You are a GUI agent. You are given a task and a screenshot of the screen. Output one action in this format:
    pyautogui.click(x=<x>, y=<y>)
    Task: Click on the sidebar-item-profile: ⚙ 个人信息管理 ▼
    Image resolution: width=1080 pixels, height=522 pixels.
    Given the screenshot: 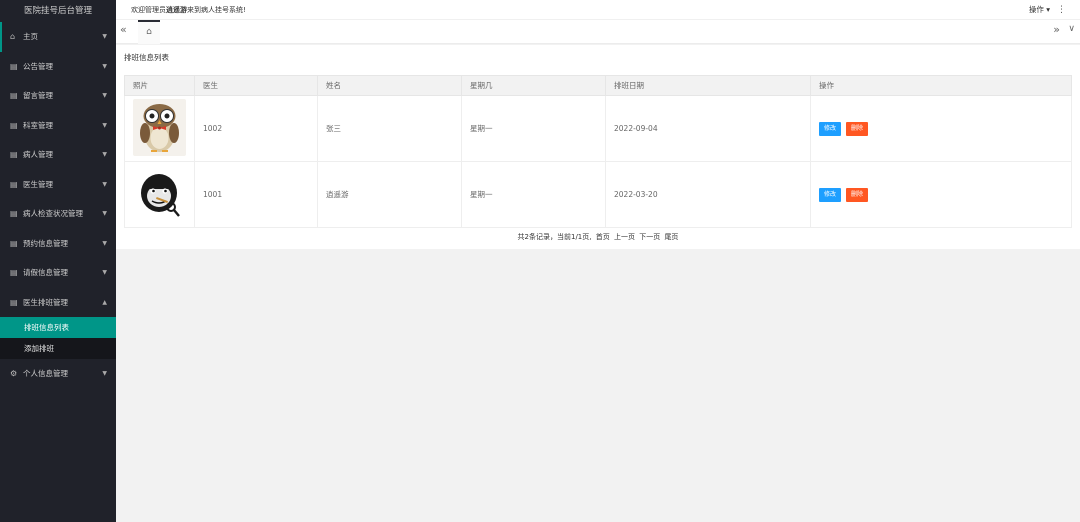 What is the action you would take?
    pyautogui.click(x=58, y=374)
    